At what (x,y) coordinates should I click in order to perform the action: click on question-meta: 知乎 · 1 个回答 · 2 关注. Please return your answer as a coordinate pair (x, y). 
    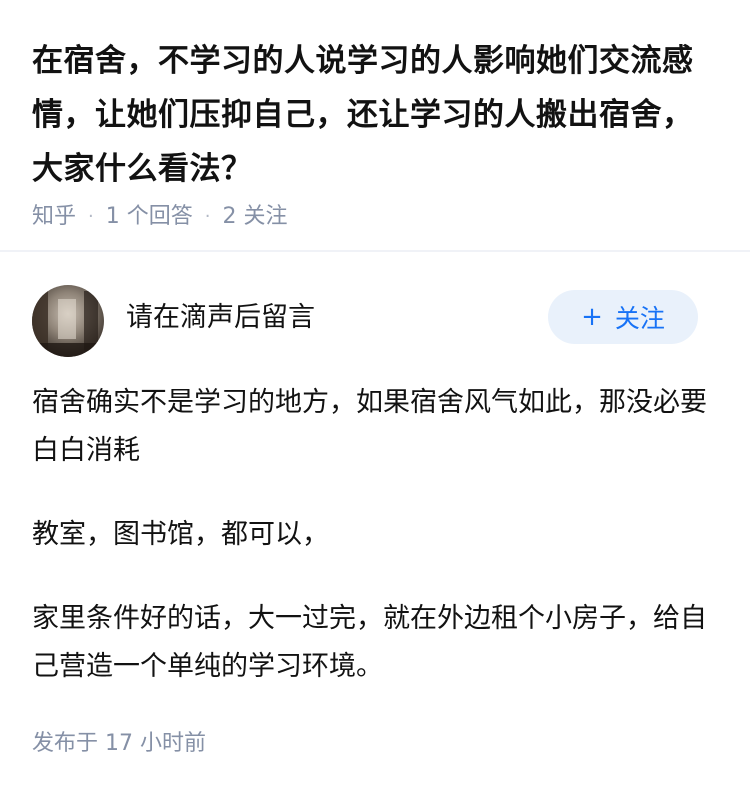
    Looking at the image, I should click on (375, 217).